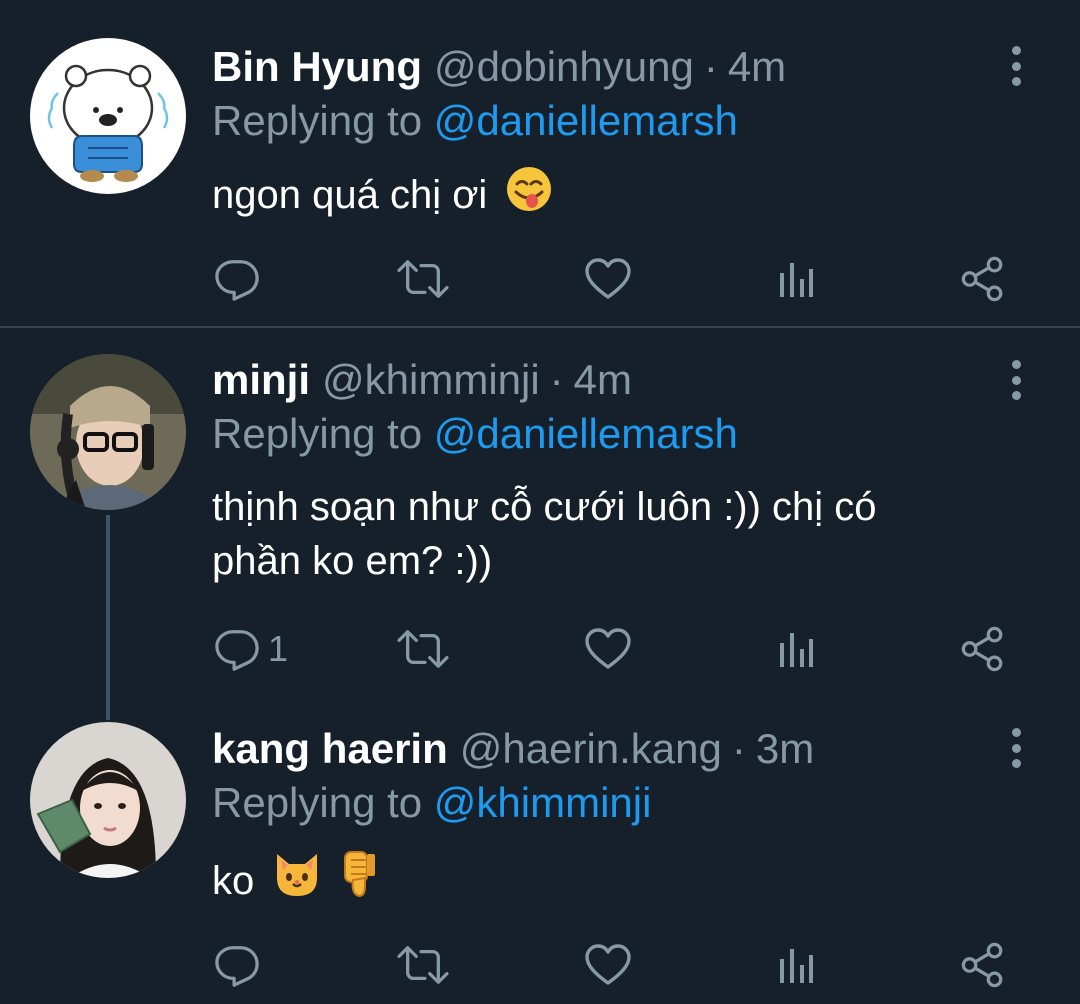  What do you see at coordinates (529, 189) in the screenshot?
I see `face-savoring-food-emoji` at bounding box center [529, 189].